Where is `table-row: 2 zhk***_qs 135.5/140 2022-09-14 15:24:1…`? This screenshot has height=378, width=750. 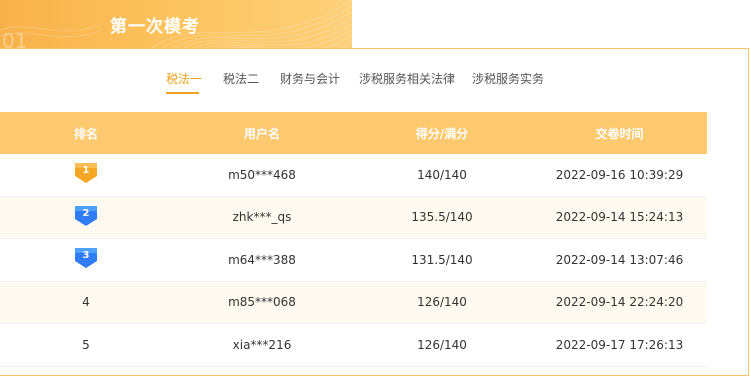
table-row: 2 zhk***_qs 135.5/140 2022-09-14 15:24:1… is located at coordinates (353, 217).